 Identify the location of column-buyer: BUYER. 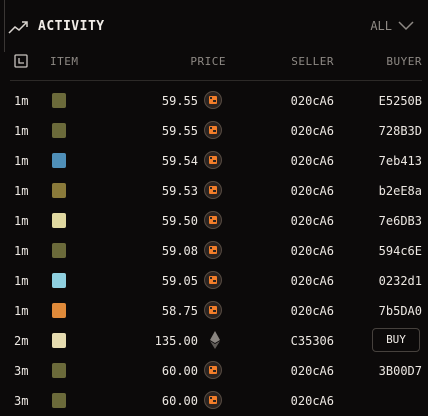
(384, 61).